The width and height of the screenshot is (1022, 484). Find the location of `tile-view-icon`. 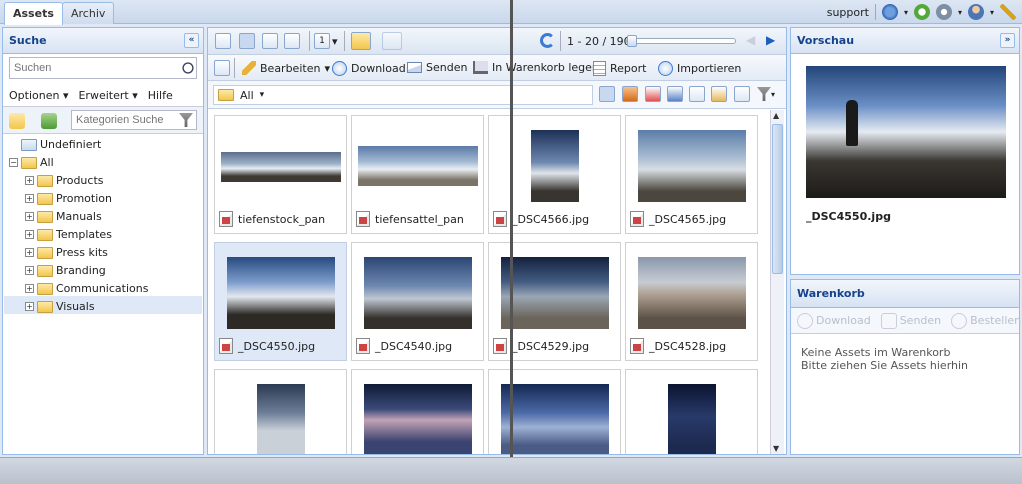

tile-view-icon is located at coordinates (292, 41).